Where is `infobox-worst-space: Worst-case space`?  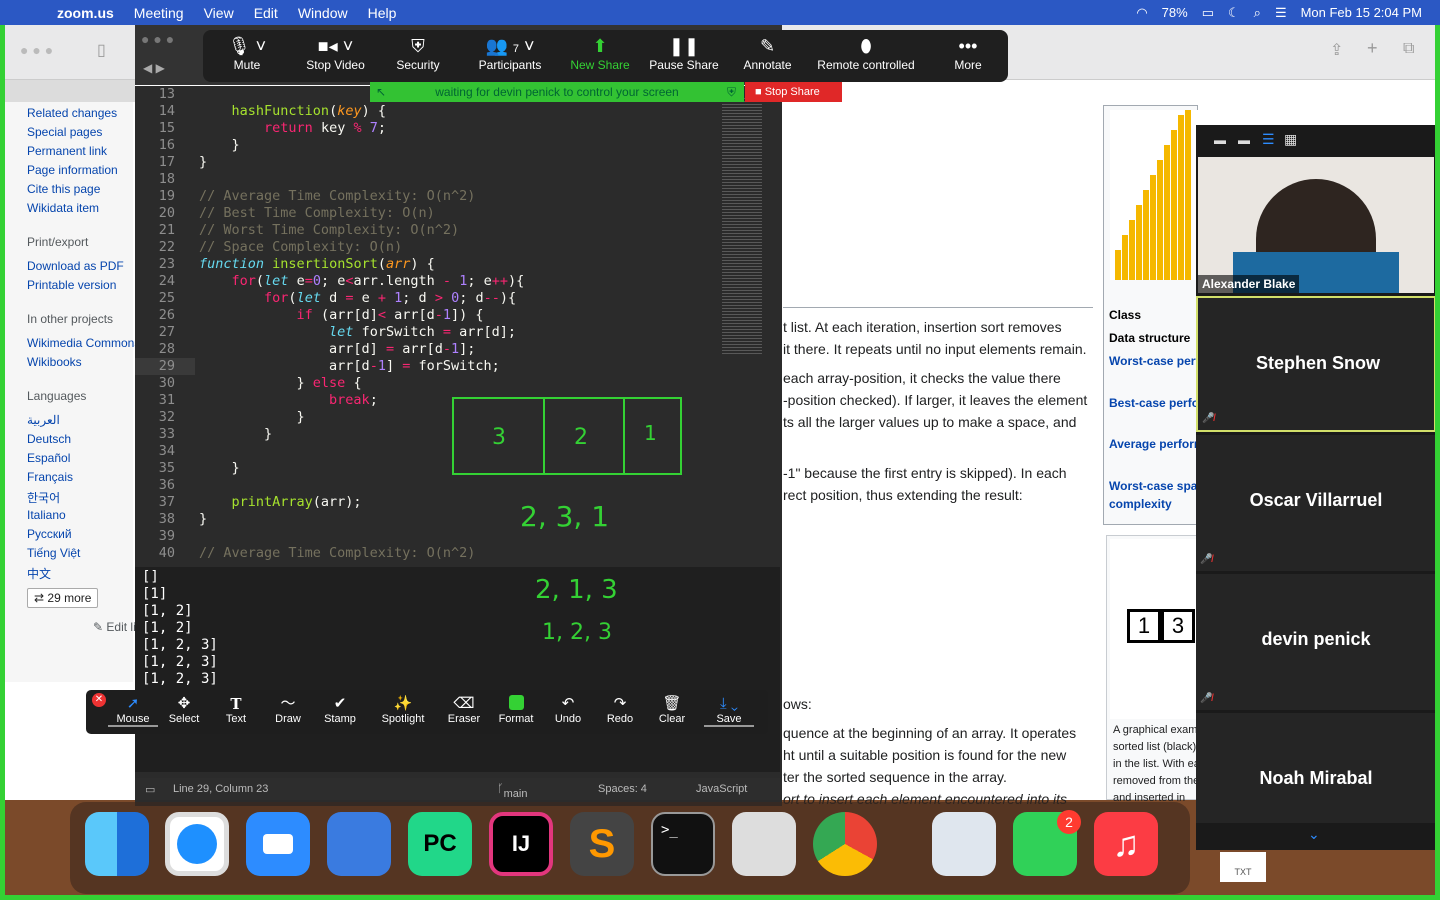
infobox-worst-space: Worst-case space is located at coordinates (1154, 486).